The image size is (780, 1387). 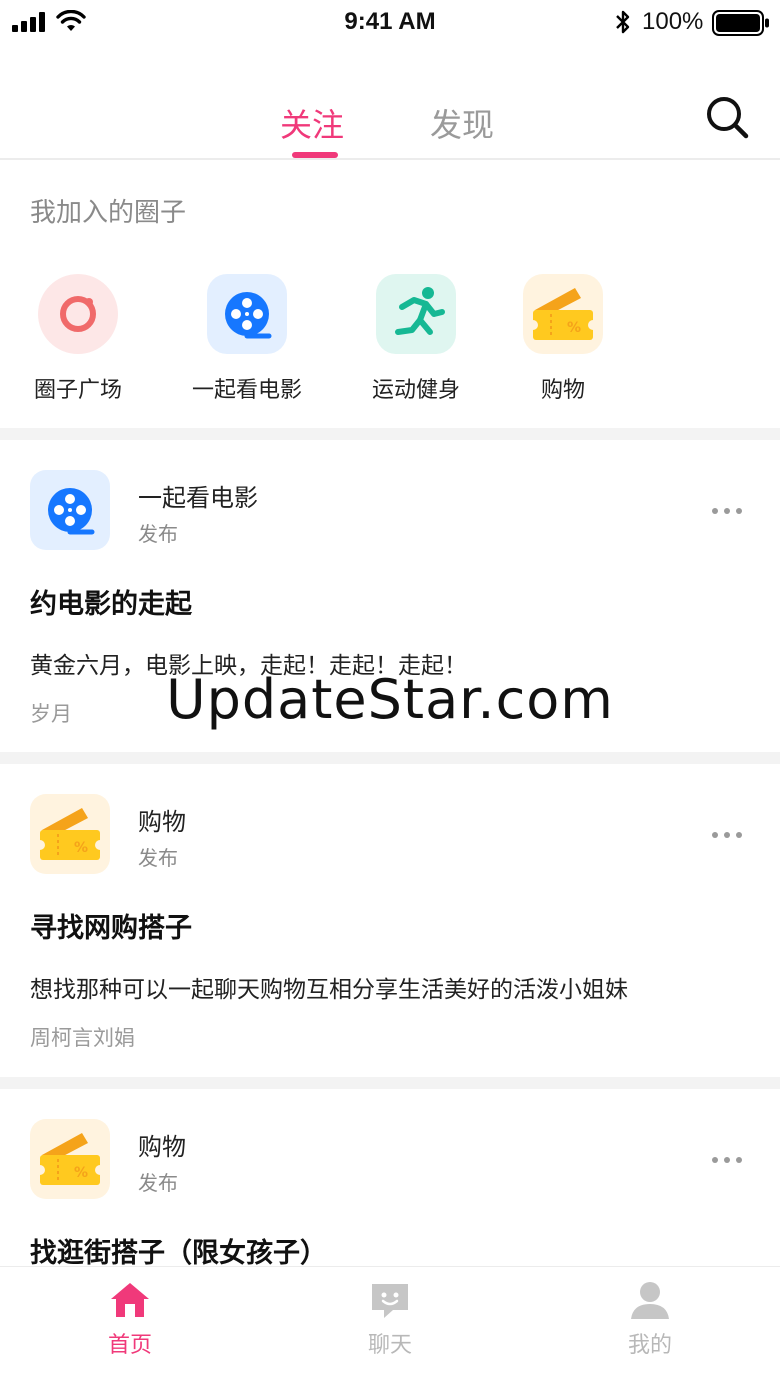 What do you see at coordinates (390, 699) in the screenshot?
I see `watermark-text: UpdateStar.com` at bounding box center [390, 699].